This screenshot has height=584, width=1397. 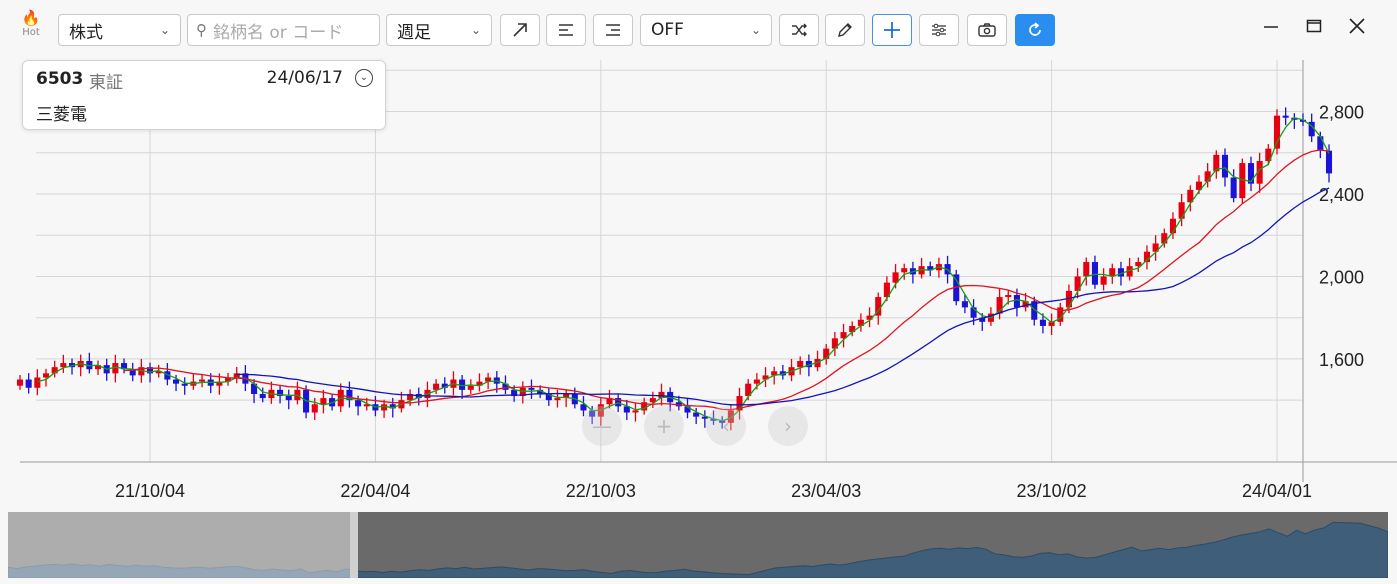 I want to click on flame-icon: 🔥, so click(x=31, y=18).